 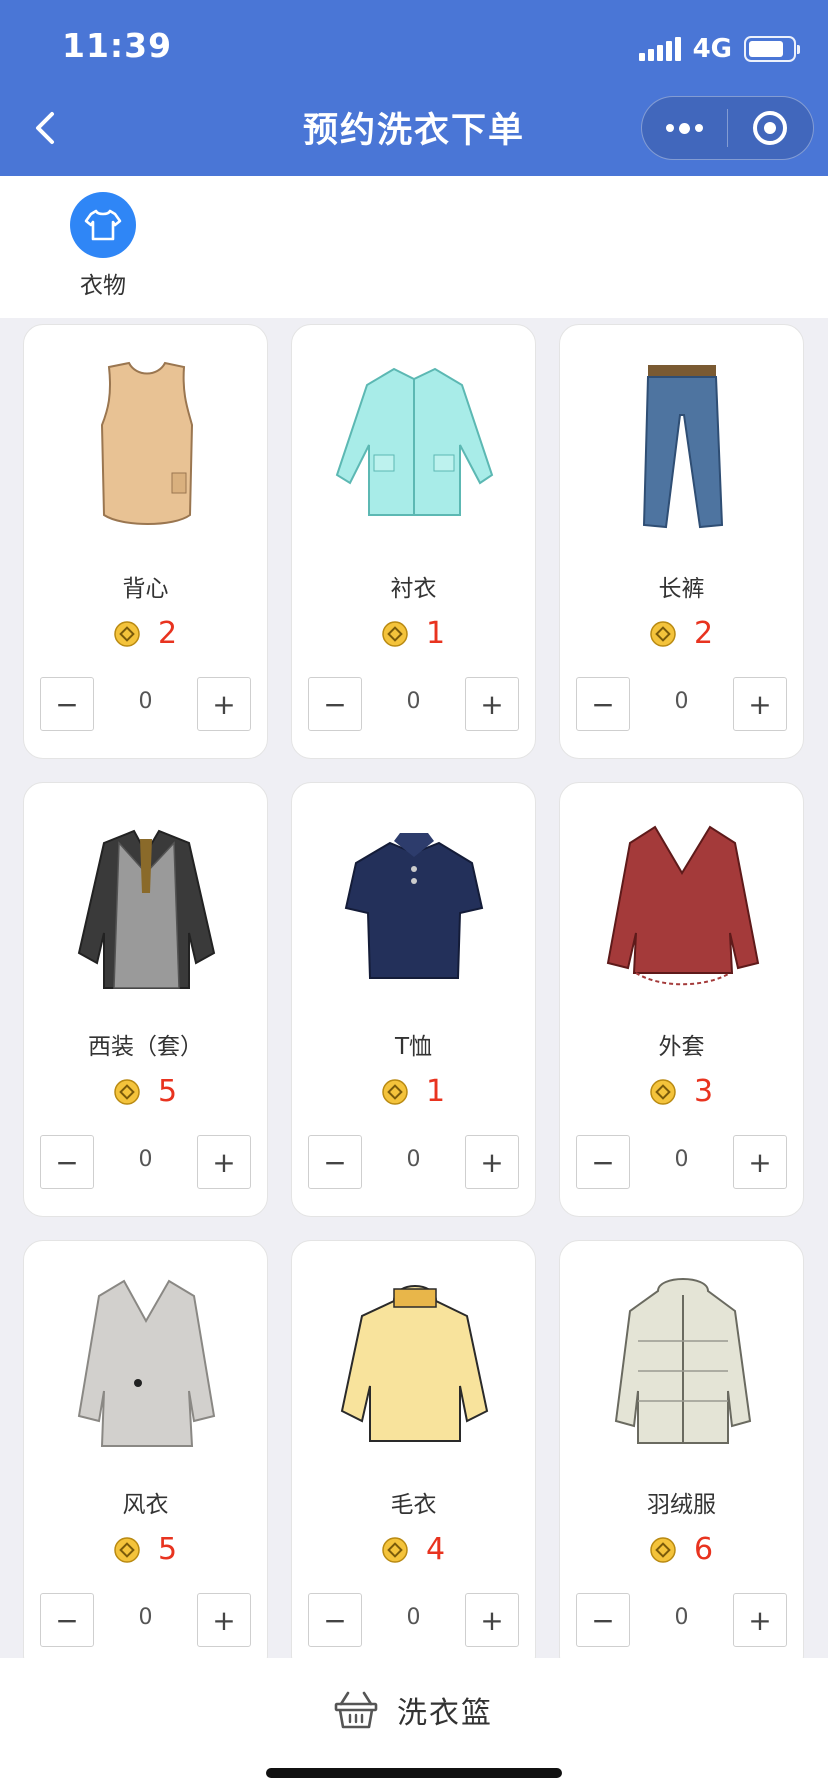 I want to click on item-price: 6, so click(x=681, y=1550).